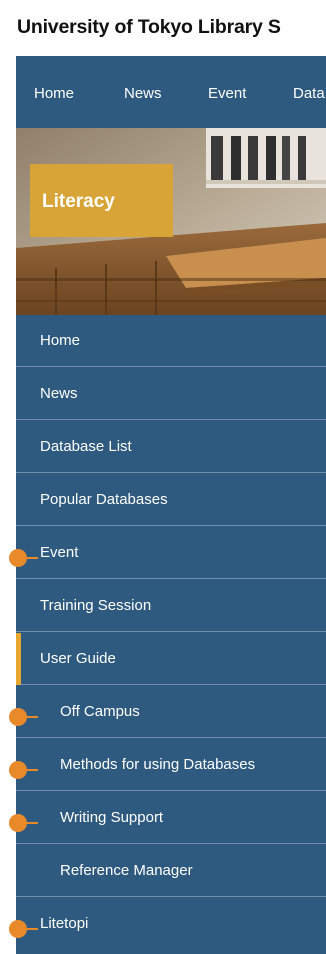 Image resolution: width=326 pixels, height=954 pixels. I want to click on menu-item-news: News, so click(171, 394).